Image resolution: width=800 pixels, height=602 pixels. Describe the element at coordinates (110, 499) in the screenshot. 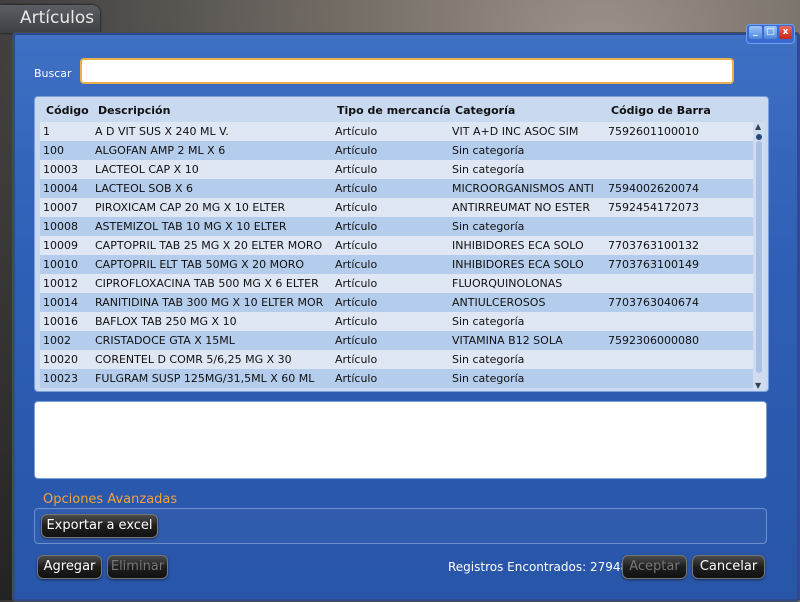

I see `advanced-options-title: Opciones Avanzadas` at that location.